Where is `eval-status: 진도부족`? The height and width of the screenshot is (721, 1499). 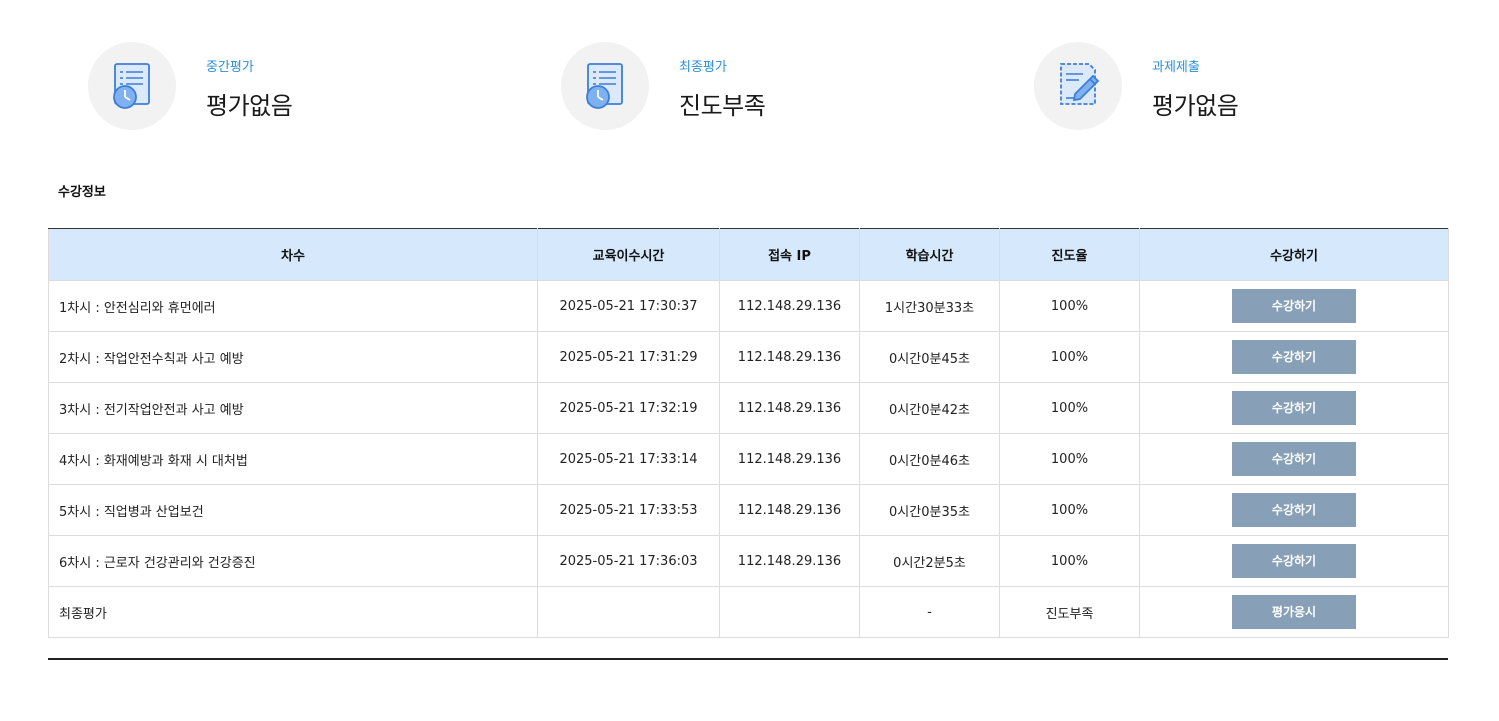 eval-status: 진도부족 is located at coordinates (722, 106).